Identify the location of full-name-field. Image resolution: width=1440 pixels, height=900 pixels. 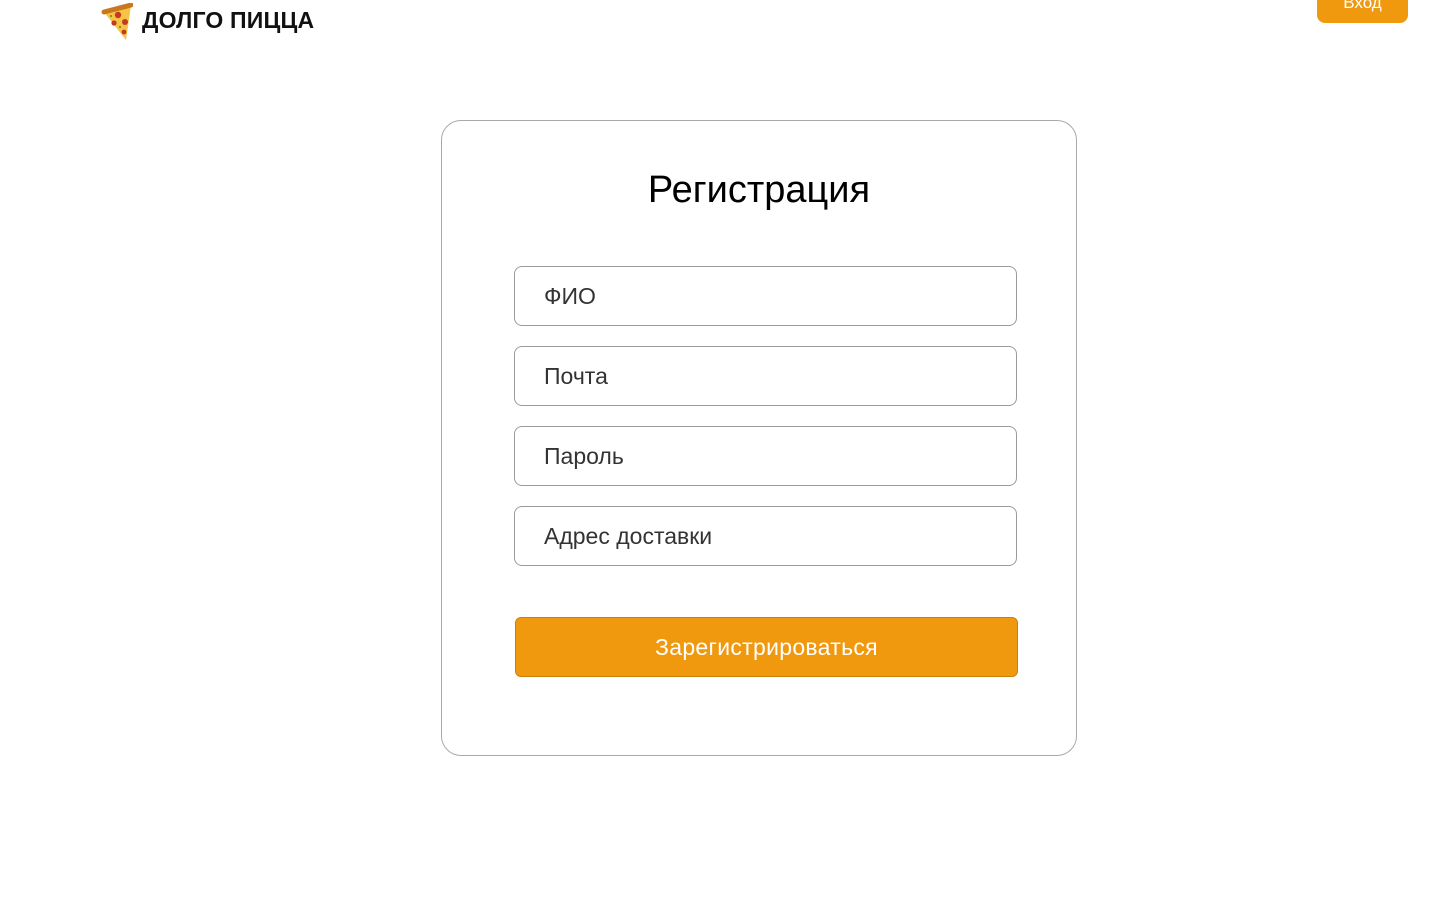
(765, 296).